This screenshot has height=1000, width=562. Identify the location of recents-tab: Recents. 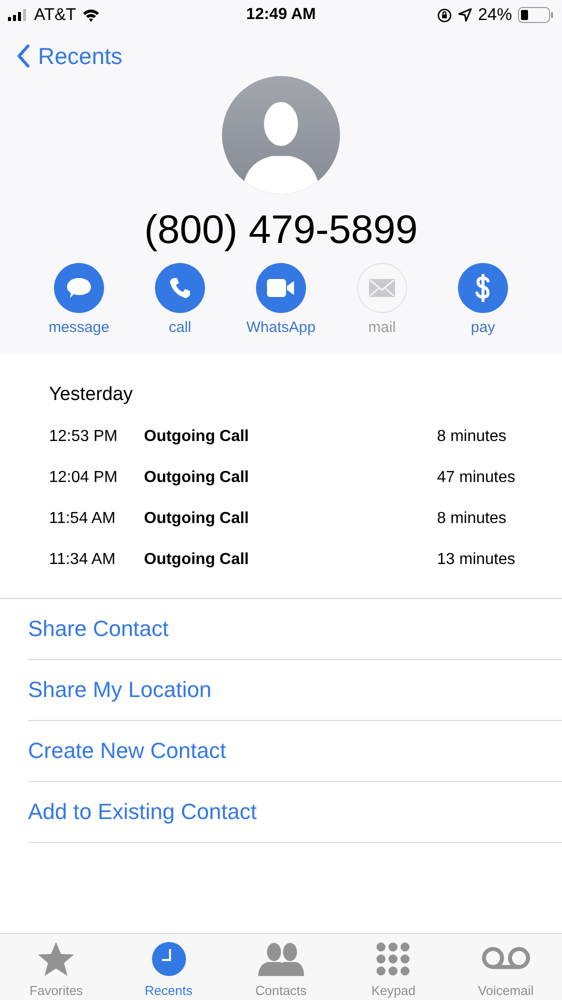
(168, 967).